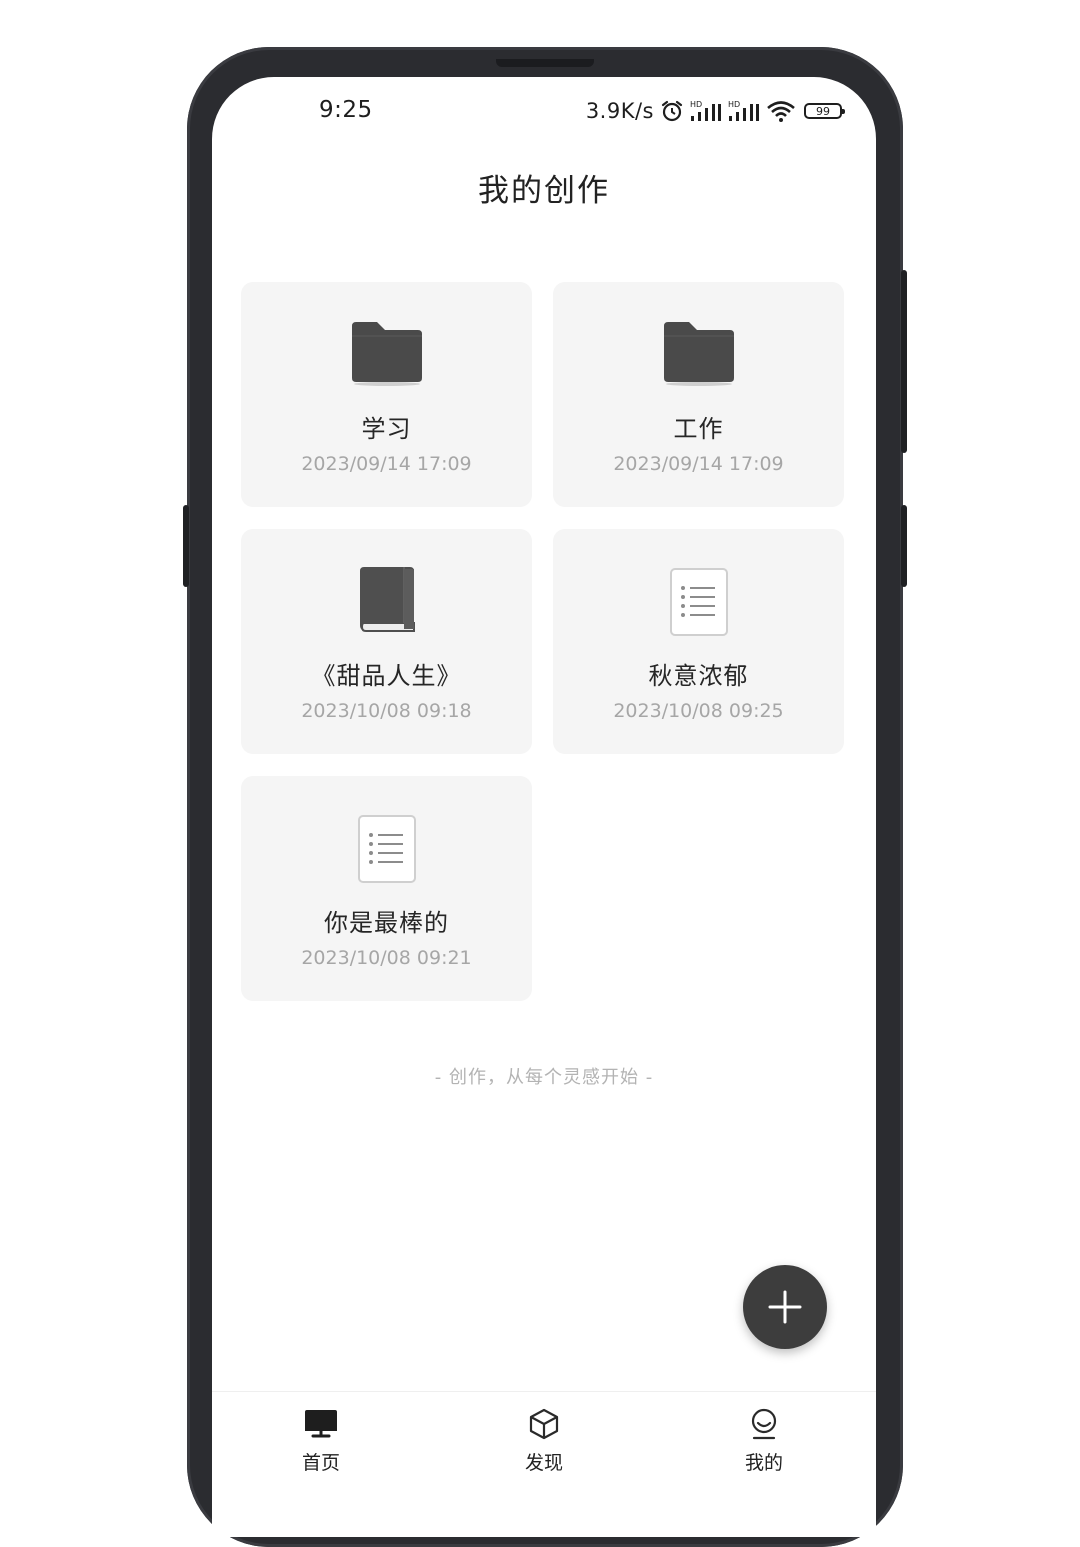 The height and width of the screenshot is (1547, 1080). I want to click on book-card: 《甜品人生》 2023/10/08 09:18, so click(386, 641).